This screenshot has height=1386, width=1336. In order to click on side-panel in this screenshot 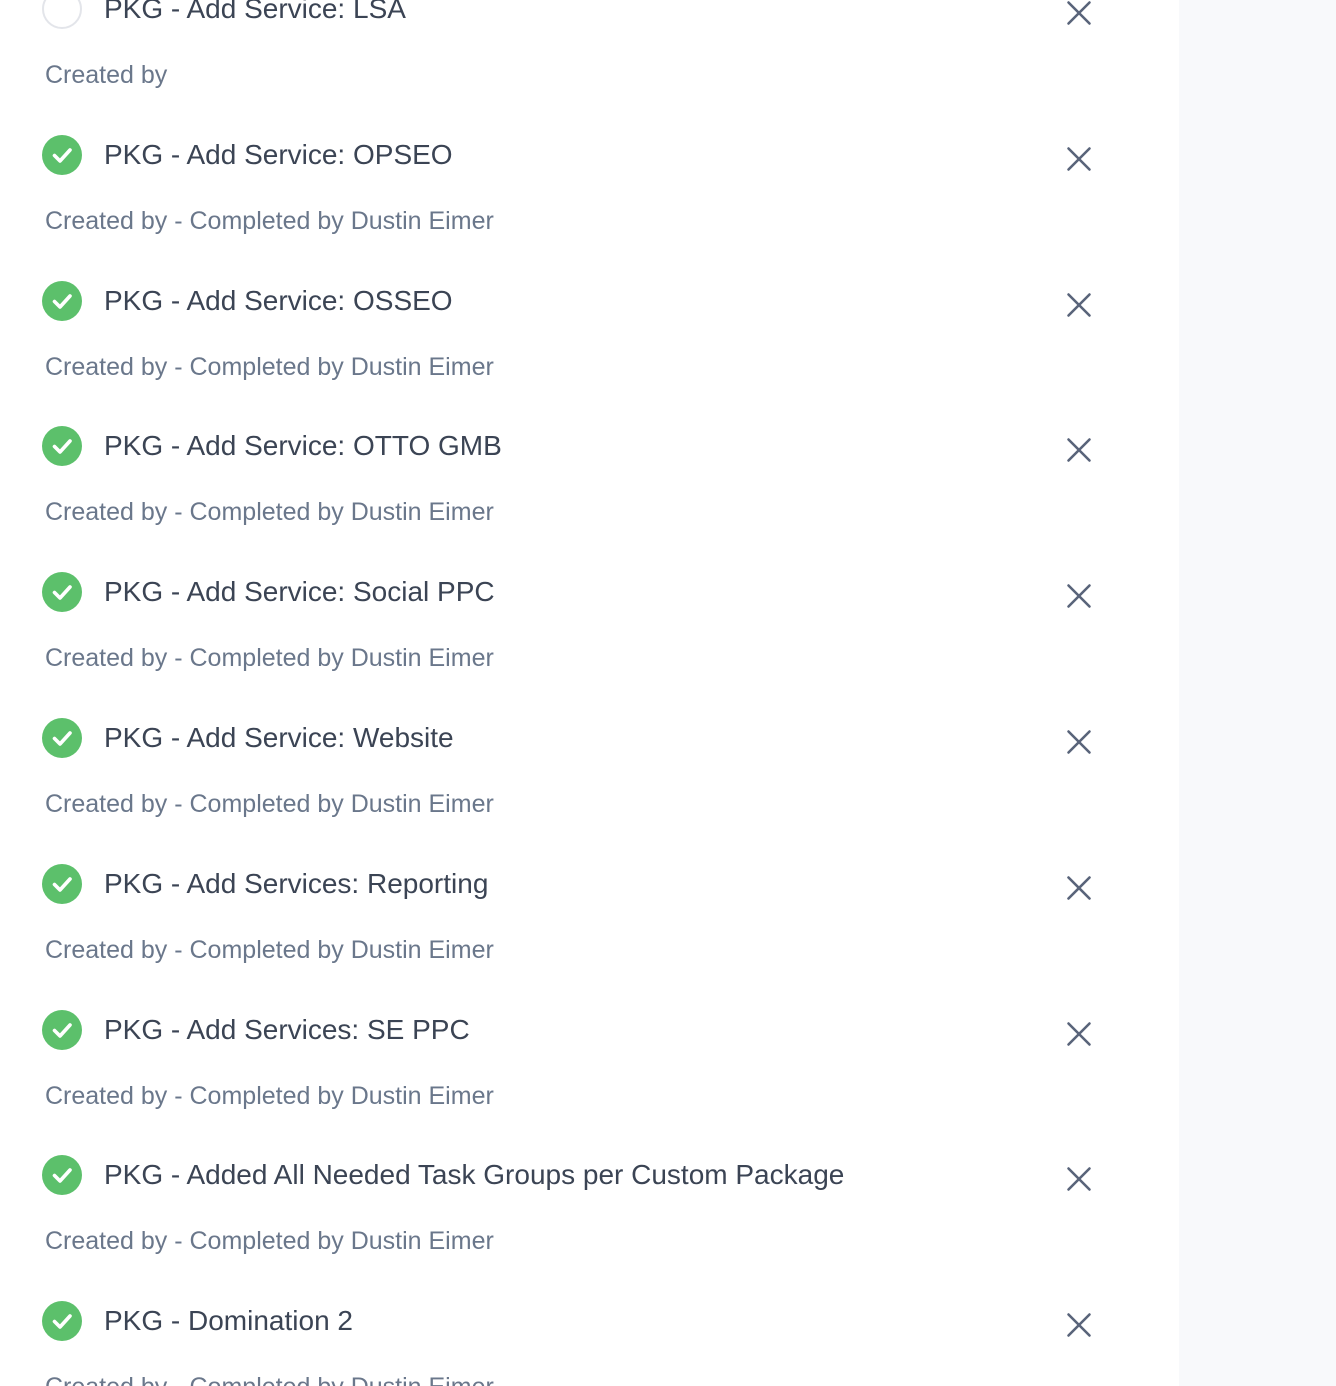, I will do `click(1257, 693)`.